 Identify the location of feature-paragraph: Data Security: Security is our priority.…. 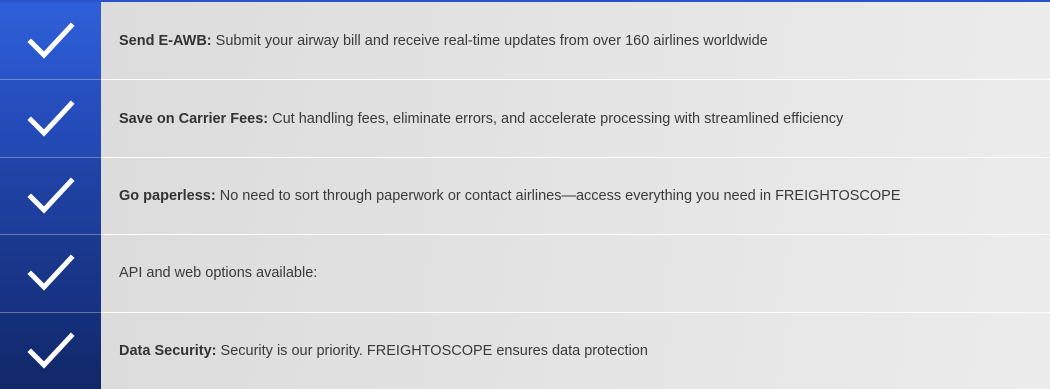
(383, 351).